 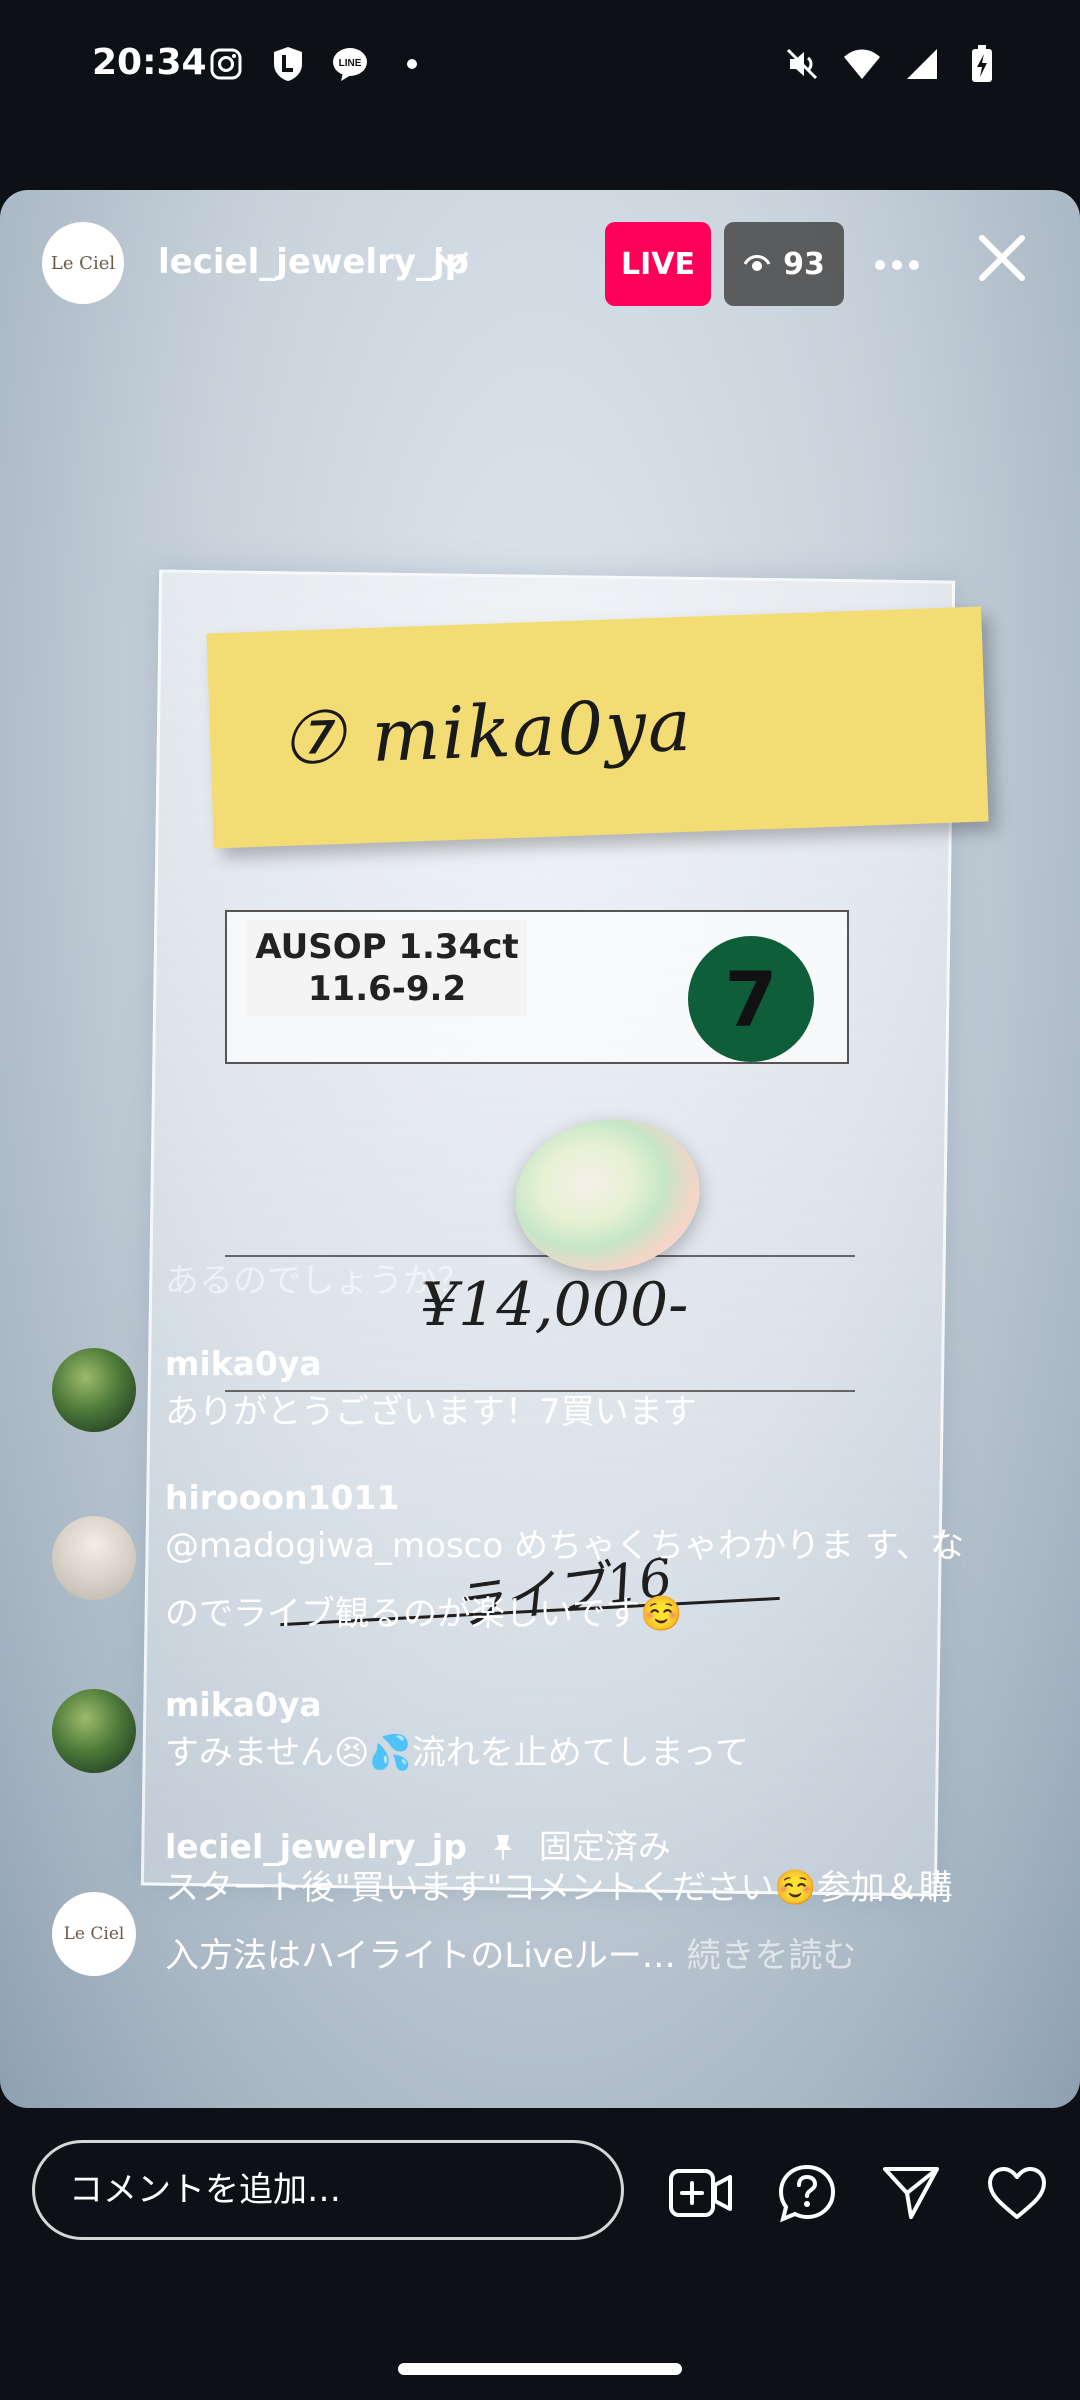 I want to click on more-options-button, so click(x=897, y=265).